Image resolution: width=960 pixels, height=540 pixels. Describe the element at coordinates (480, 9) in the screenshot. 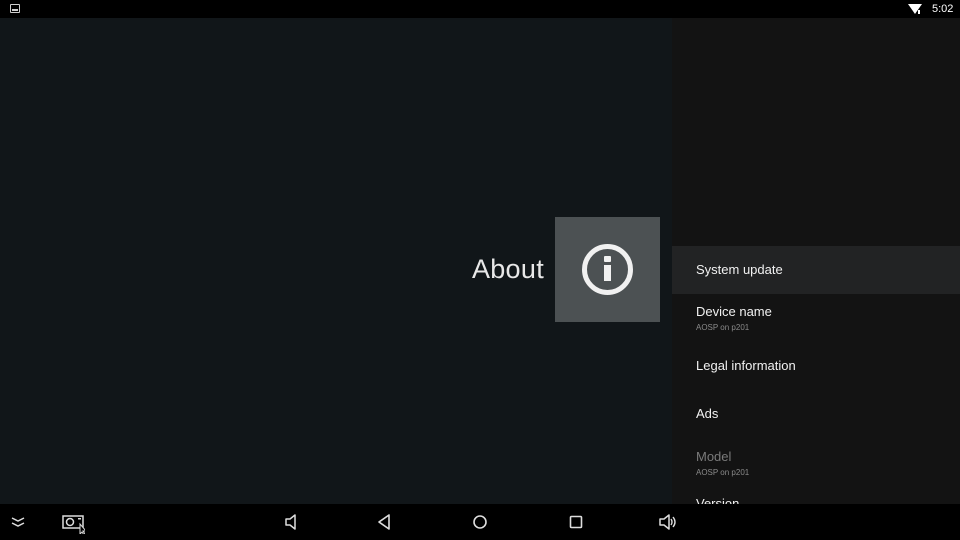

I see `status-bar: 5:02` at that location.